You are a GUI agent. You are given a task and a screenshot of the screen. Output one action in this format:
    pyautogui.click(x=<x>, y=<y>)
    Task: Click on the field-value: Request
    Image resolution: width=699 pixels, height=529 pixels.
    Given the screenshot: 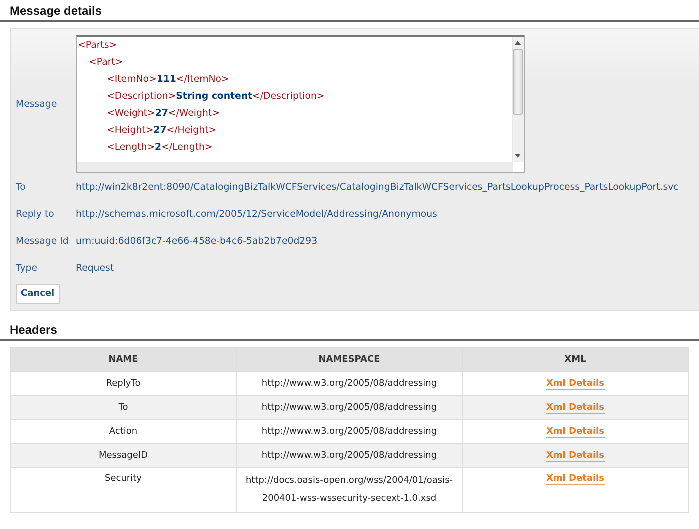 What is the action you would take?
    pyautogui.click(x=95, y=268)
    